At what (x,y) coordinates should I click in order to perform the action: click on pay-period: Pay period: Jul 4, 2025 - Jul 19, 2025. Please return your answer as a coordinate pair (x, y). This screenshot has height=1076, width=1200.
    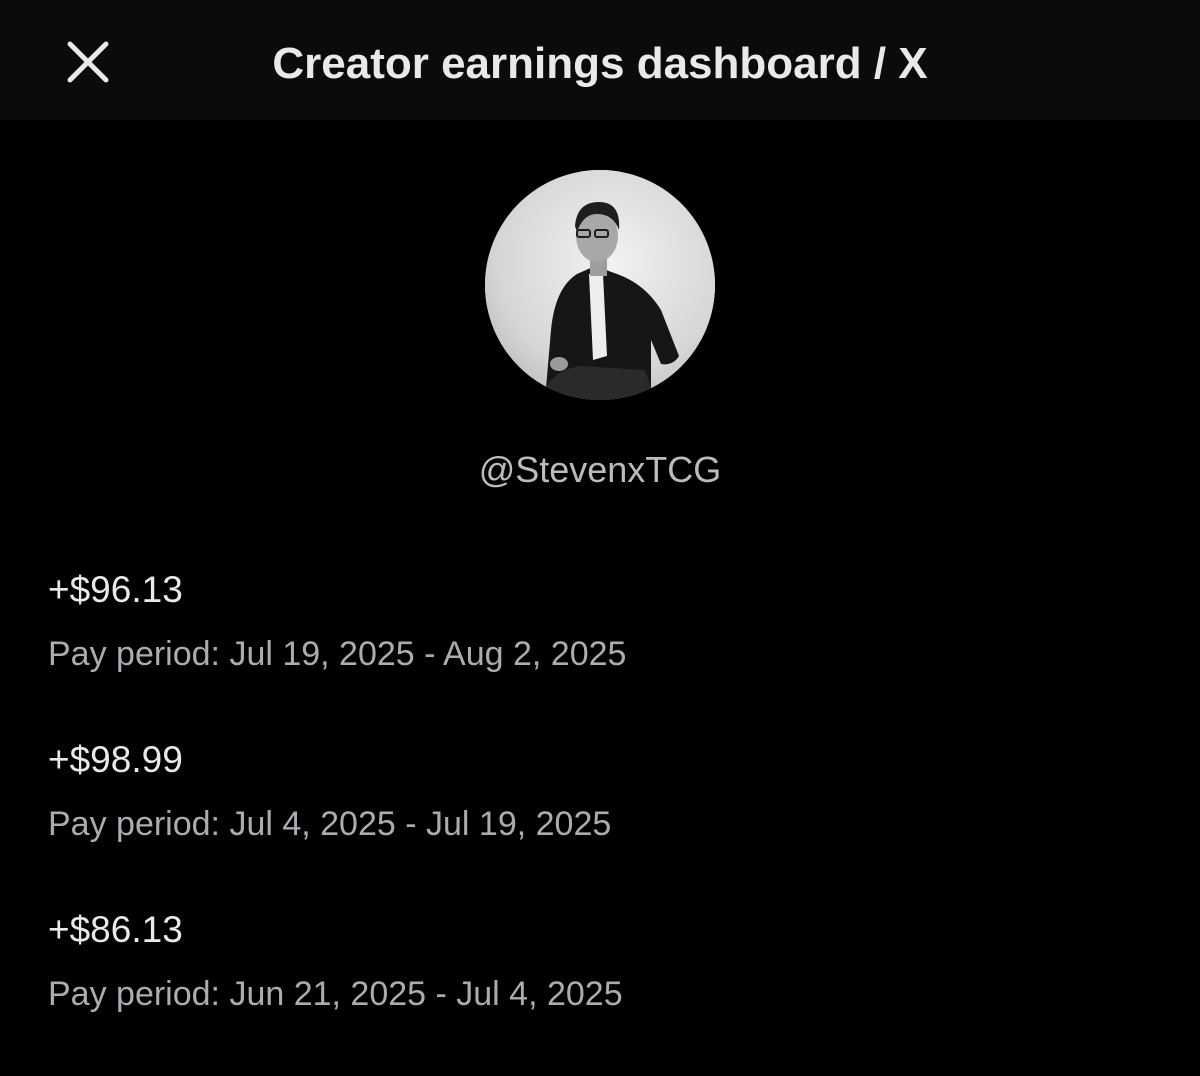
    Looking at the image, I should click on (330, 824).